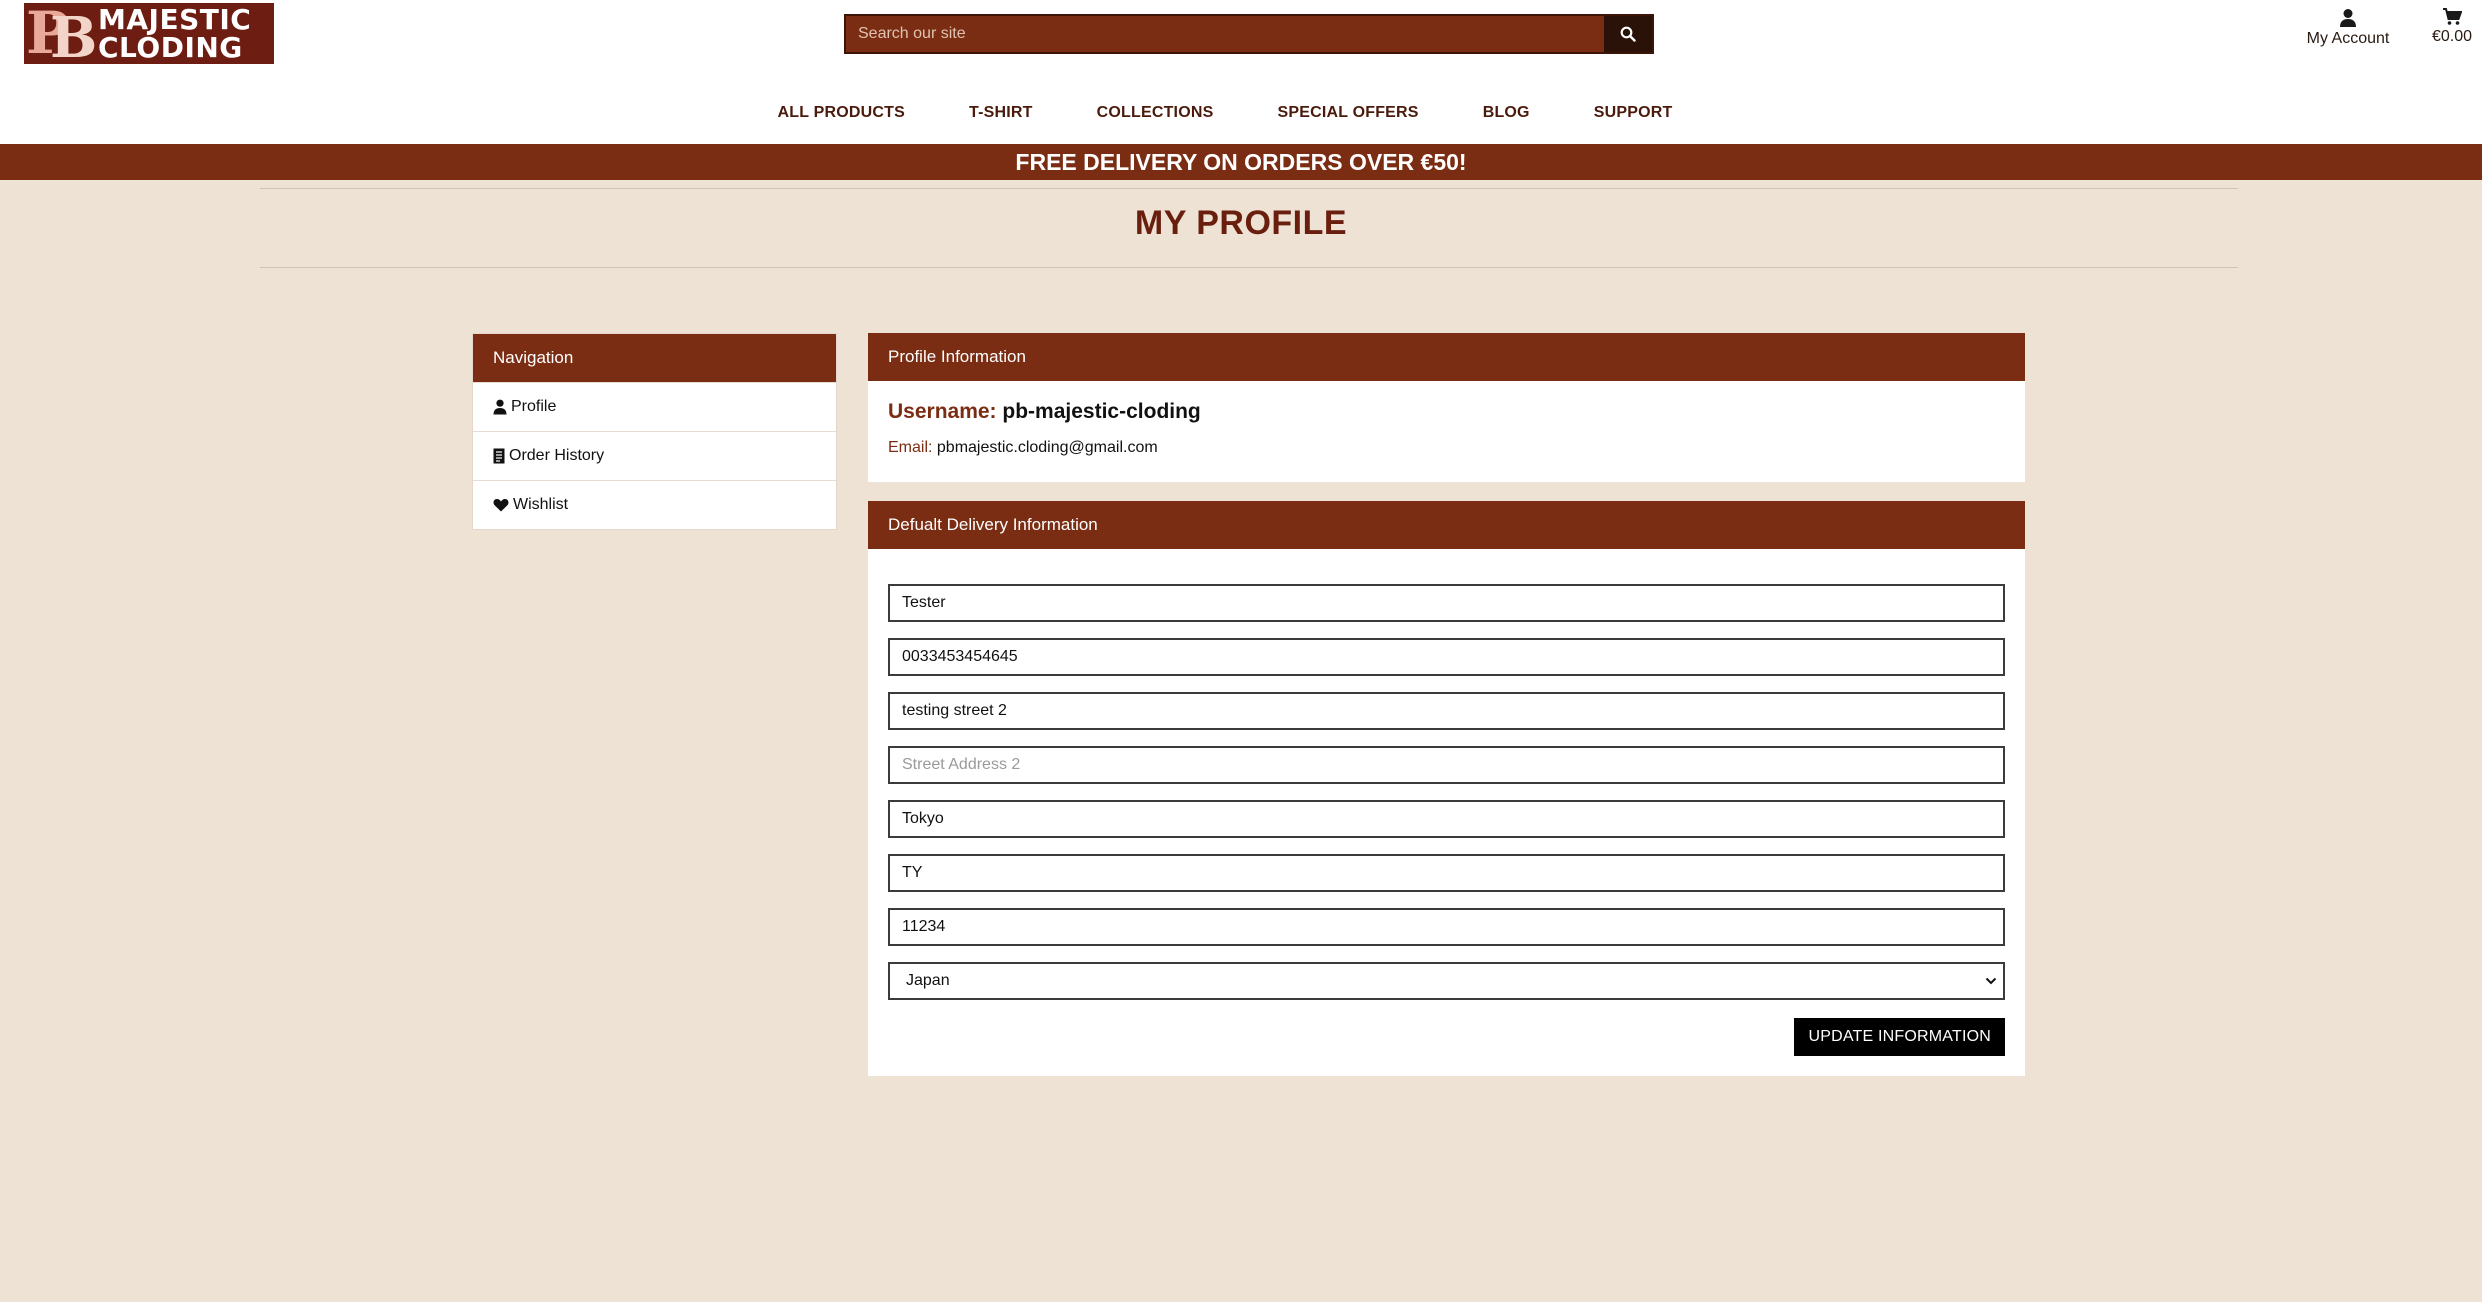 This screenshot has width=2482, height=1302. I want to click on sidebar-item-order-history: Order History, so click(654, 455).